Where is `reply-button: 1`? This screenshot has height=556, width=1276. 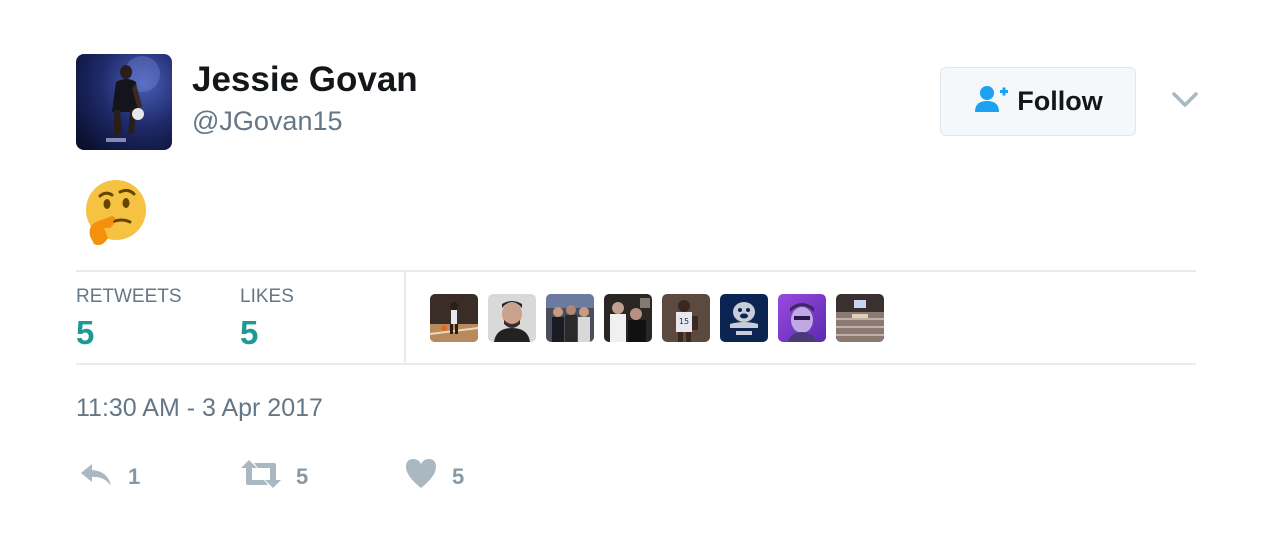
reply-button: 1 is located at coordinates (109, 476).